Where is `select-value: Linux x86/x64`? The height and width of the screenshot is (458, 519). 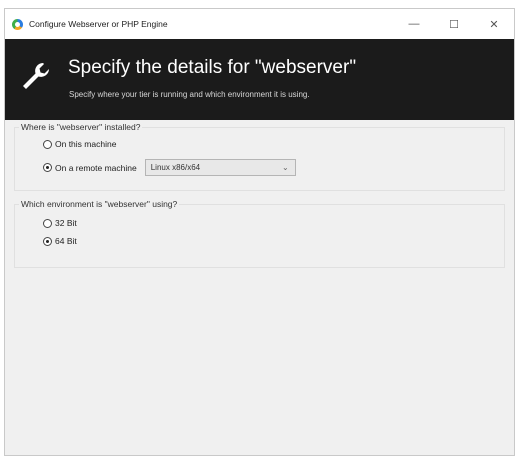 select-value: Linux x86/x64 is located at coordinates (175, 167).